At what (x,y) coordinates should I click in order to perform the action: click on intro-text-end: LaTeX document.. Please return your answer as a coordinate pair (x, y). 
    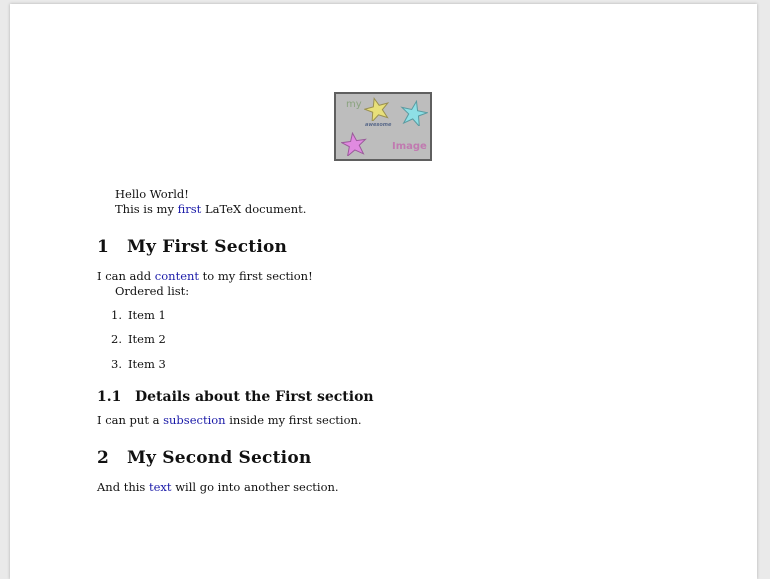
    Looking at the image, I should click on (254, 209).